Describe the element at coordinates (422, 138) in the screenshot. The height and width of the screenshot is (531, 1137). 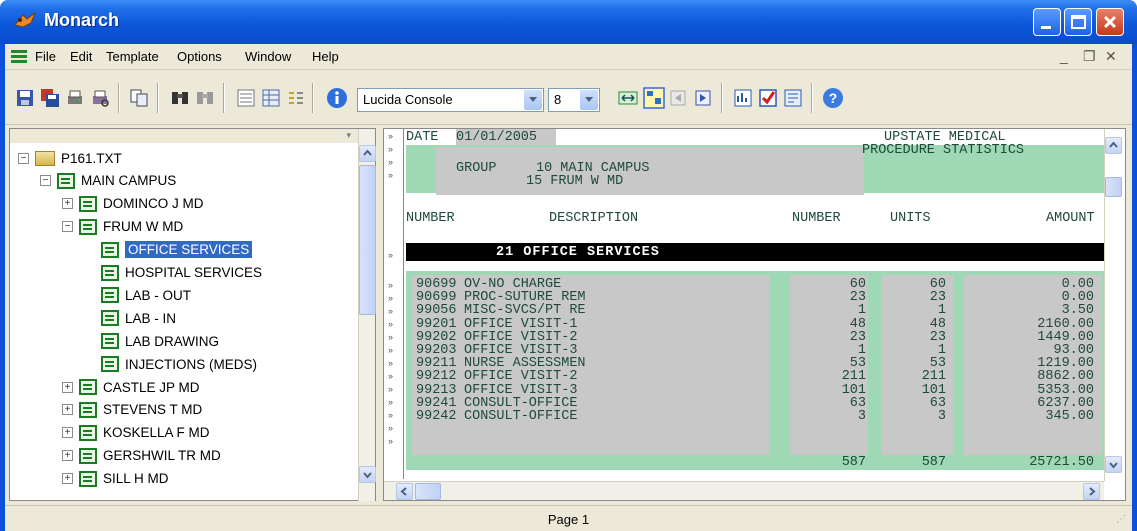
I see `date-label: DATE` at that location.